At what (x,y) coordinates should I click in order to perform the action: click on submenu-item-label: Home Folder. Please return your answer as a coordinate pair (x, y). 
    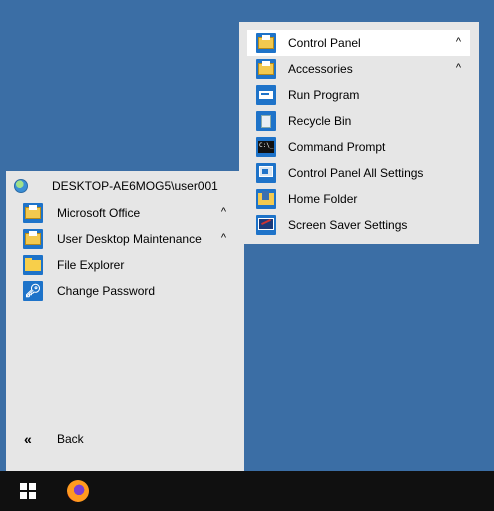
    Looking at the image, I should click on (323, 199).